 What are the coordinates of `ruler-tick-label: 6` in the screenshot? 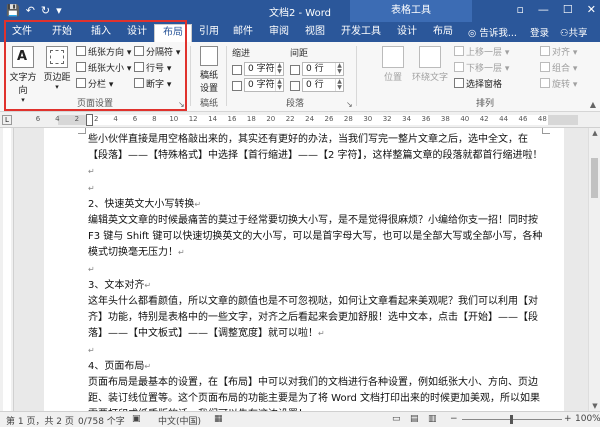 It's located at (38, 119).